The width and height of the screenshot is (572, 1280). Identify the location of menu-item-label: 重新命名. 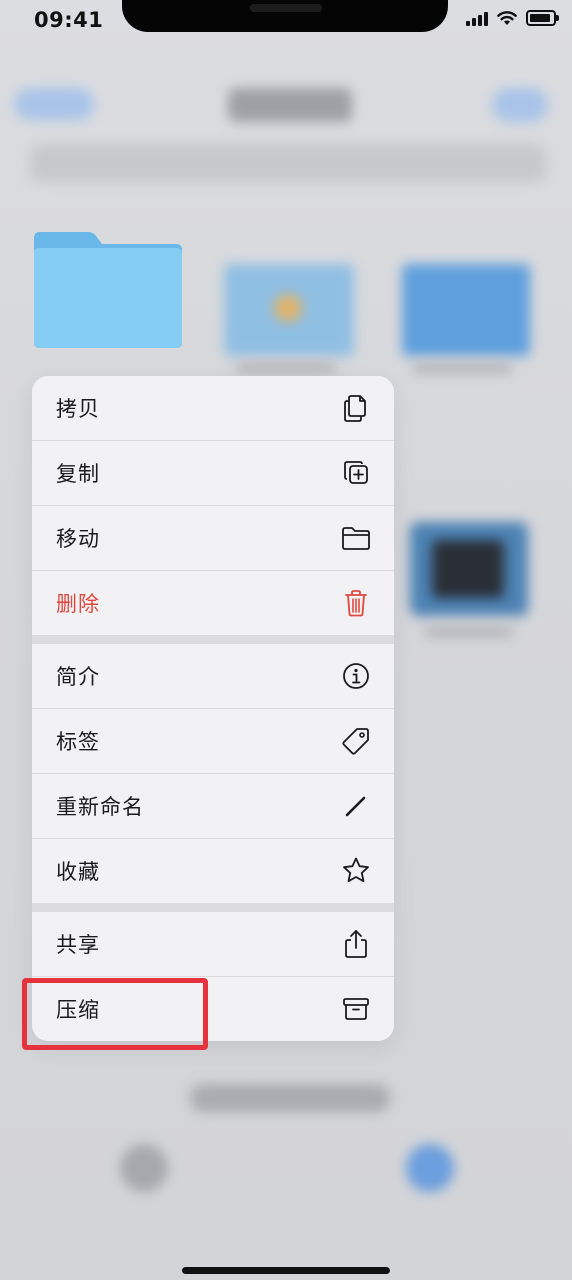
(100, 807).